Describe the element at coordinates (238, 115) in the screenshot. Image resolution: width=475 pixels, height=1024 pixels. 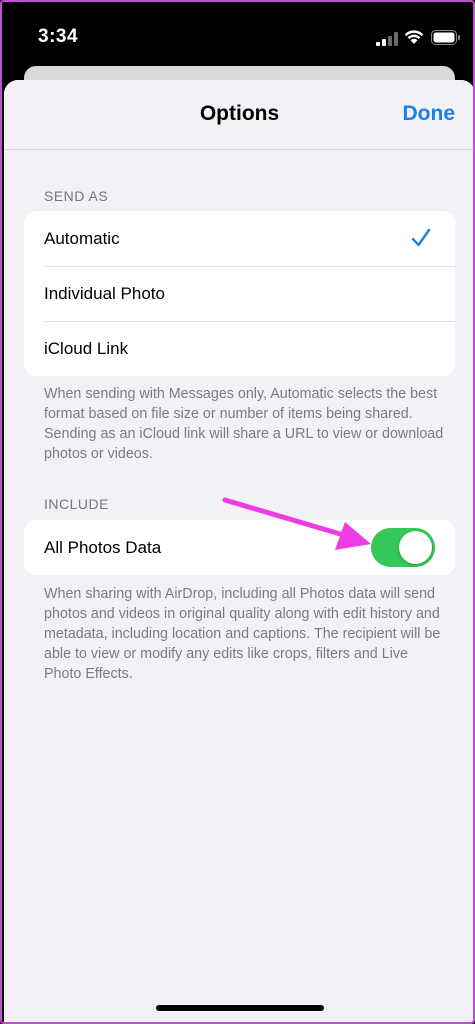
I see `nav-bar: Options Done` at that location.